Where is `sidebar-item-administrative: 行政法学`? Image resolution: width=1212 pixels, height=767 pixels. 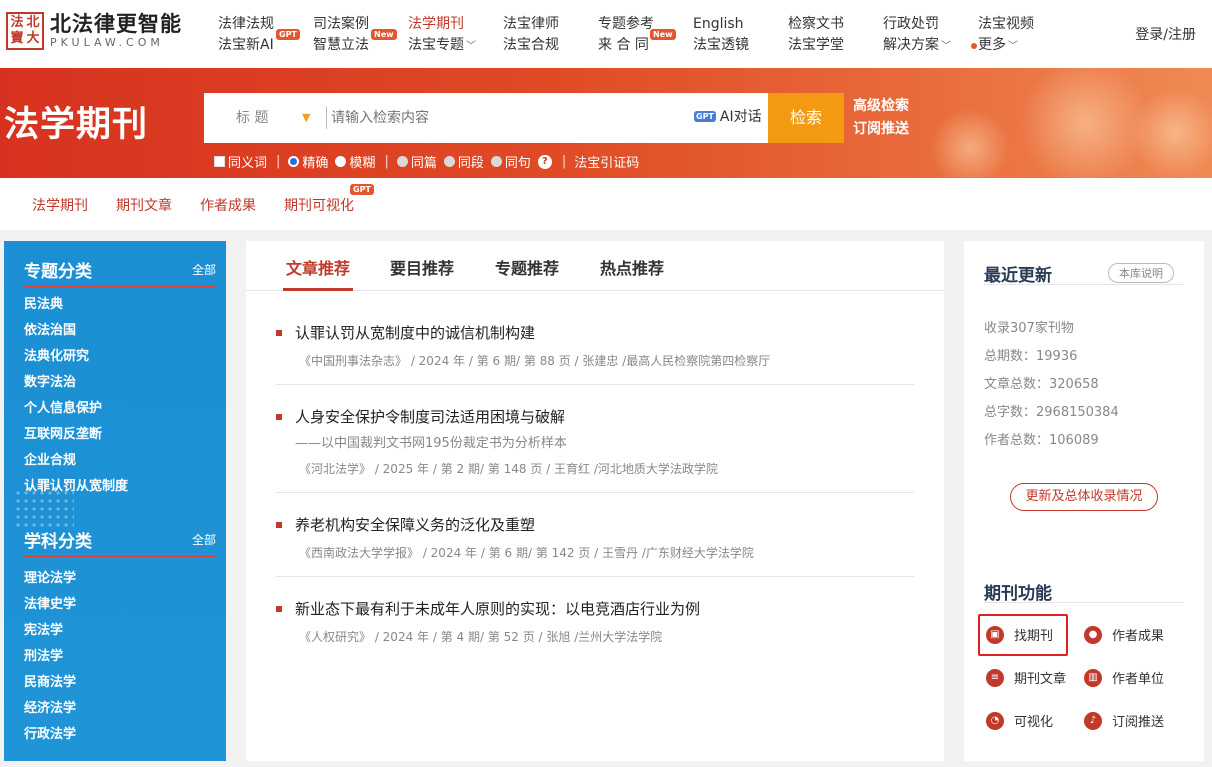 sidebar-item-administrative: 行政法学 is located at coordinates (50, 735).